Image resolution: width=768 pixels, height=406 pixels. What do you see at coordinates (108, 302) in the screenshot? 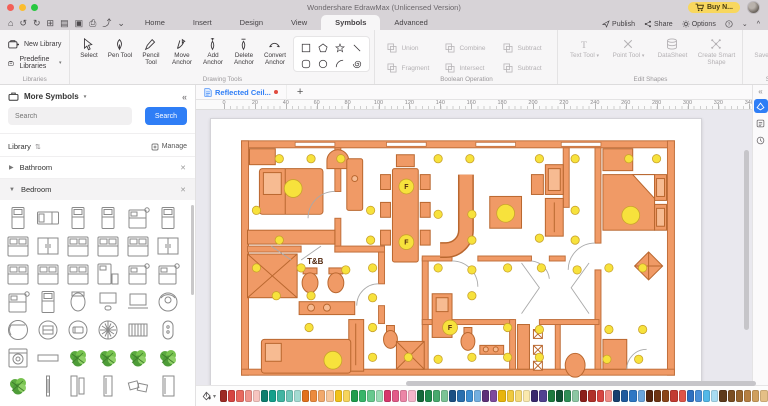
I see `symbol-desk-monitor` at bounding box center [108, 302].